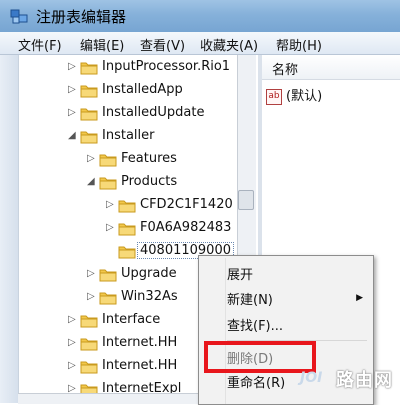 The width and height of the screenshot is (400, 405). What do you see at coordinates (186, 204) in the screenshot?
I see `tree-node-label: CFD2C1F1420` at bounding box center [186, 204].